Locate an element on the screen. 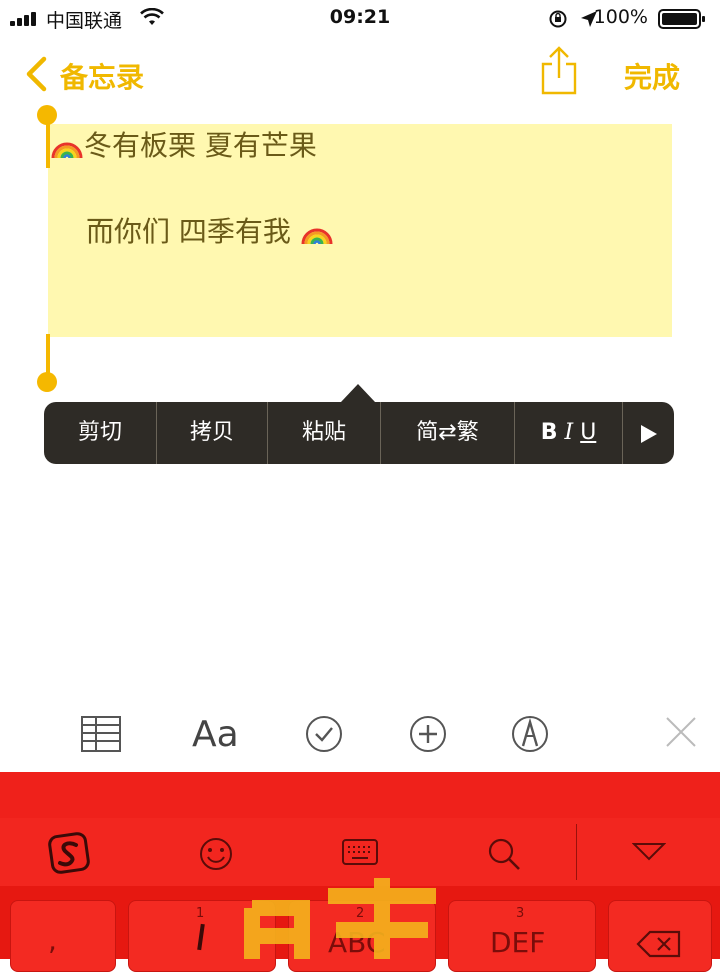  chevron-down-icon is located at coordinates (649, 852).